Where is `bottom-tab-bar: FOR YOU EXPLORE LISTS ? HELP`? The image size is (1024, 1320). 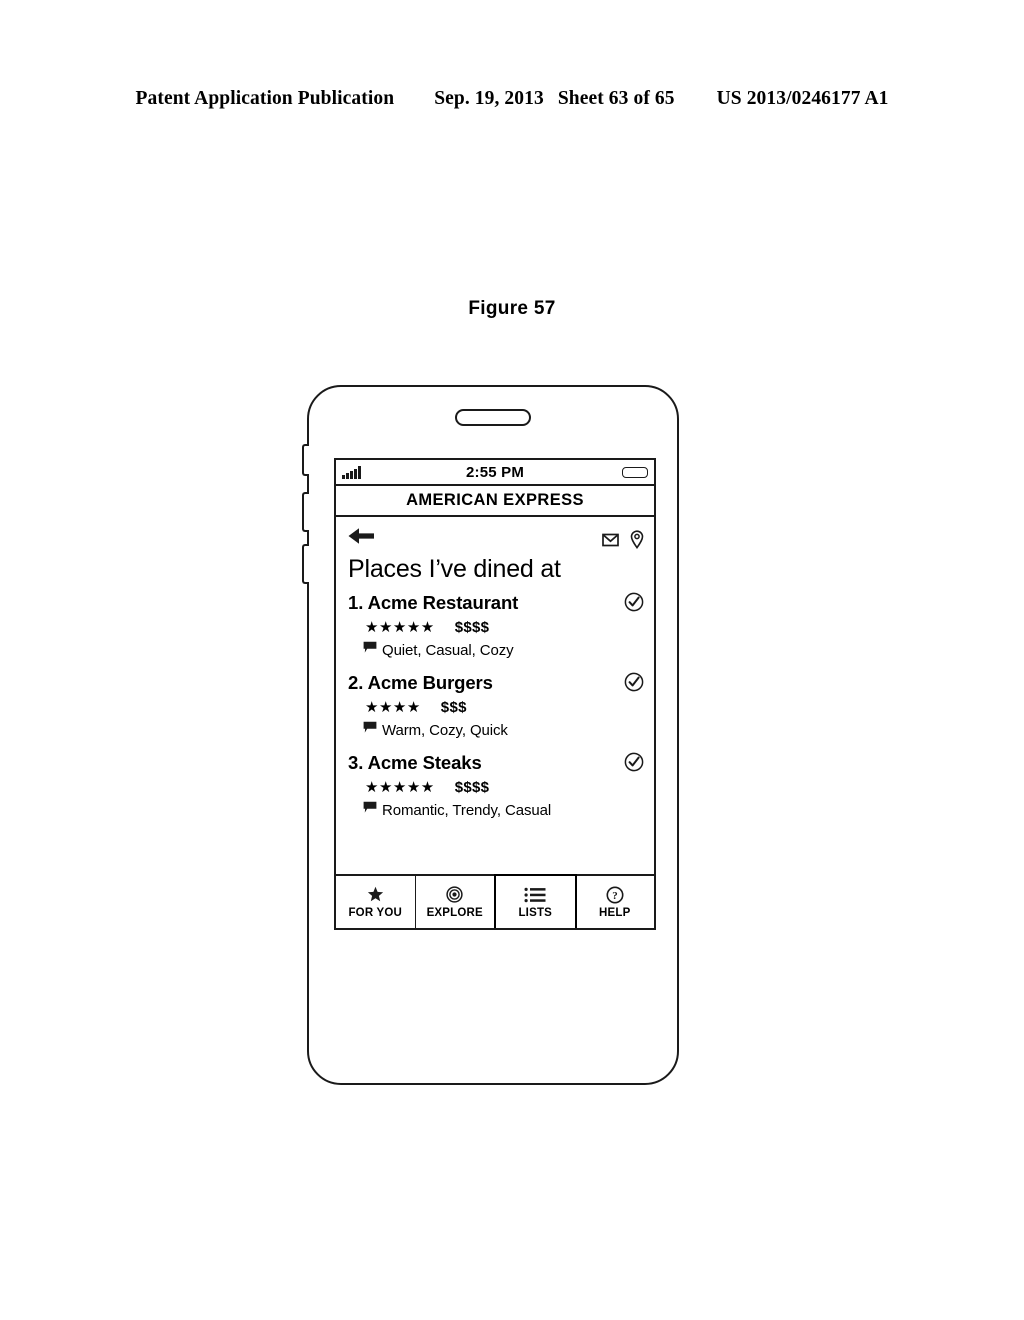 bottom-tab-bar: FOR YOU EXPLORE LISTS ? HELP is located at coordinates (495, 901).